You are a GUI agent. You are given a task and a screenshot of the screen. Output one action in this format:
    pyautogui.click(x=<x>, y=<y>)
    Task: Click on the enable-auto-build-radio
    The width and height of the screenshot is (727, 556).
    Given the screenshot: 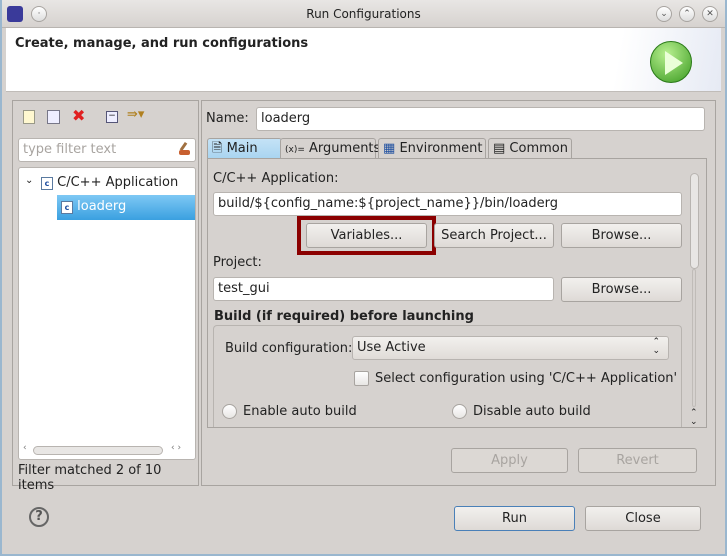 What is the action you would take?
    pyautogui.click(x=229, y=411)
    